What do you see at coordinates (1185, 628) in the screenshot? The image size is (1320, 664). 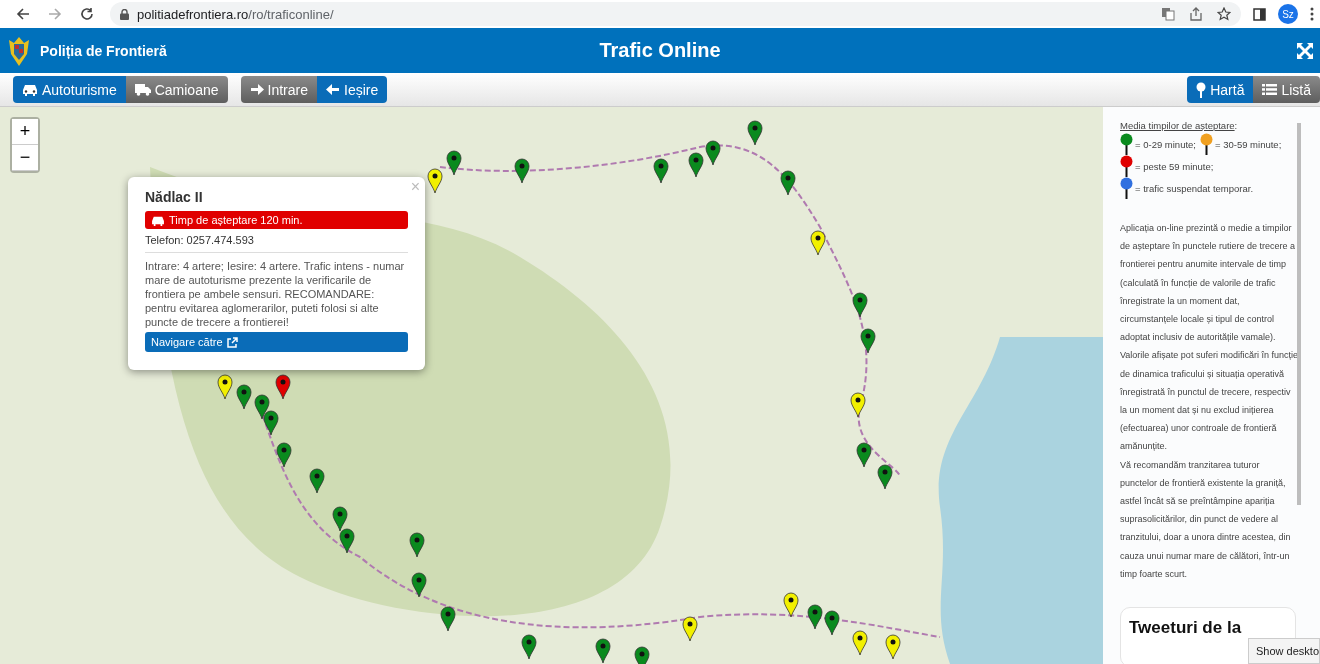 I see `tweets-heading: Tweeturi de la` at bounding box center [1185, 628].